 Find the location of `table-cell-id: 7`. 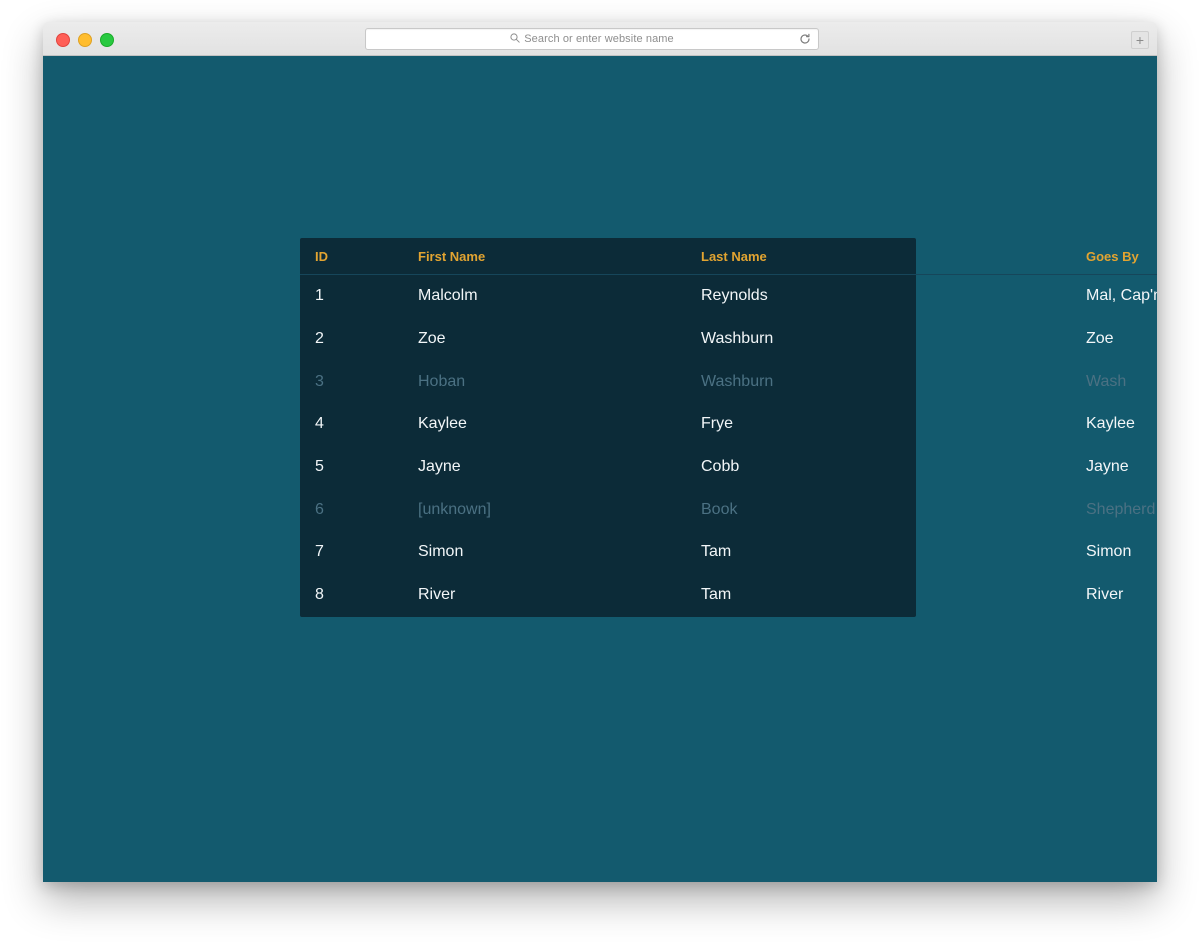

table-cell-id: 7 is located at coordinates (319, 552).